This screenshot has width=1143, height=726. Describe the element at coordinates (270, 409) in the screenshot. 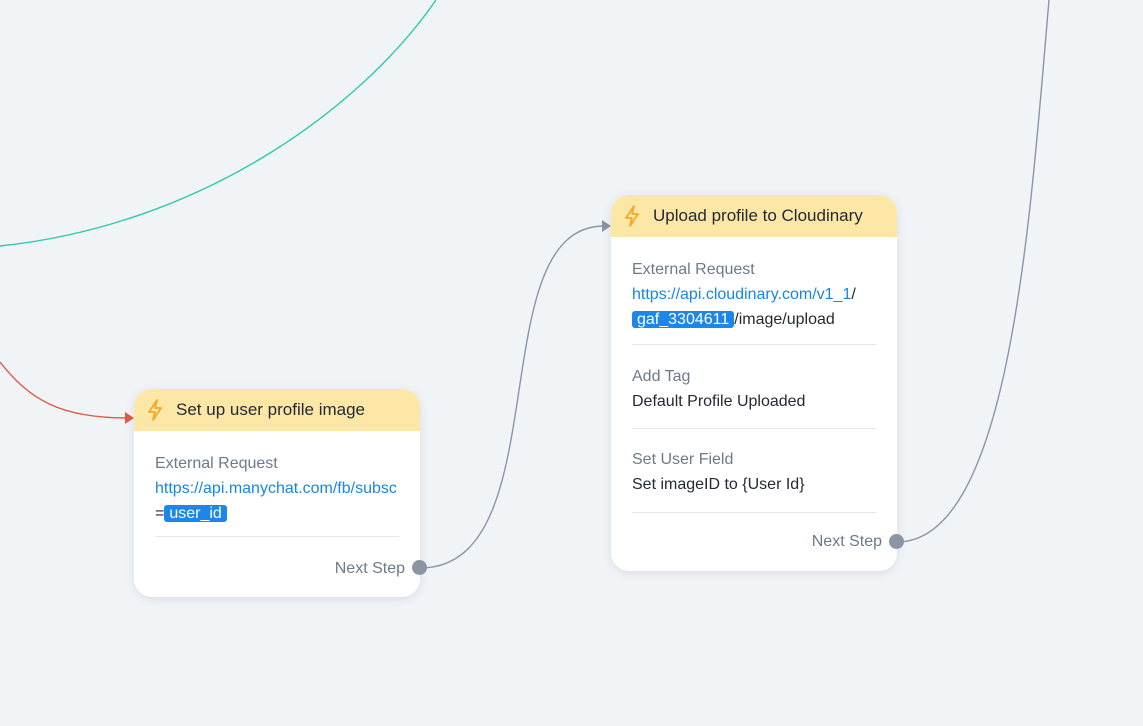

I see `node-title: Set up user profile image` at that location.